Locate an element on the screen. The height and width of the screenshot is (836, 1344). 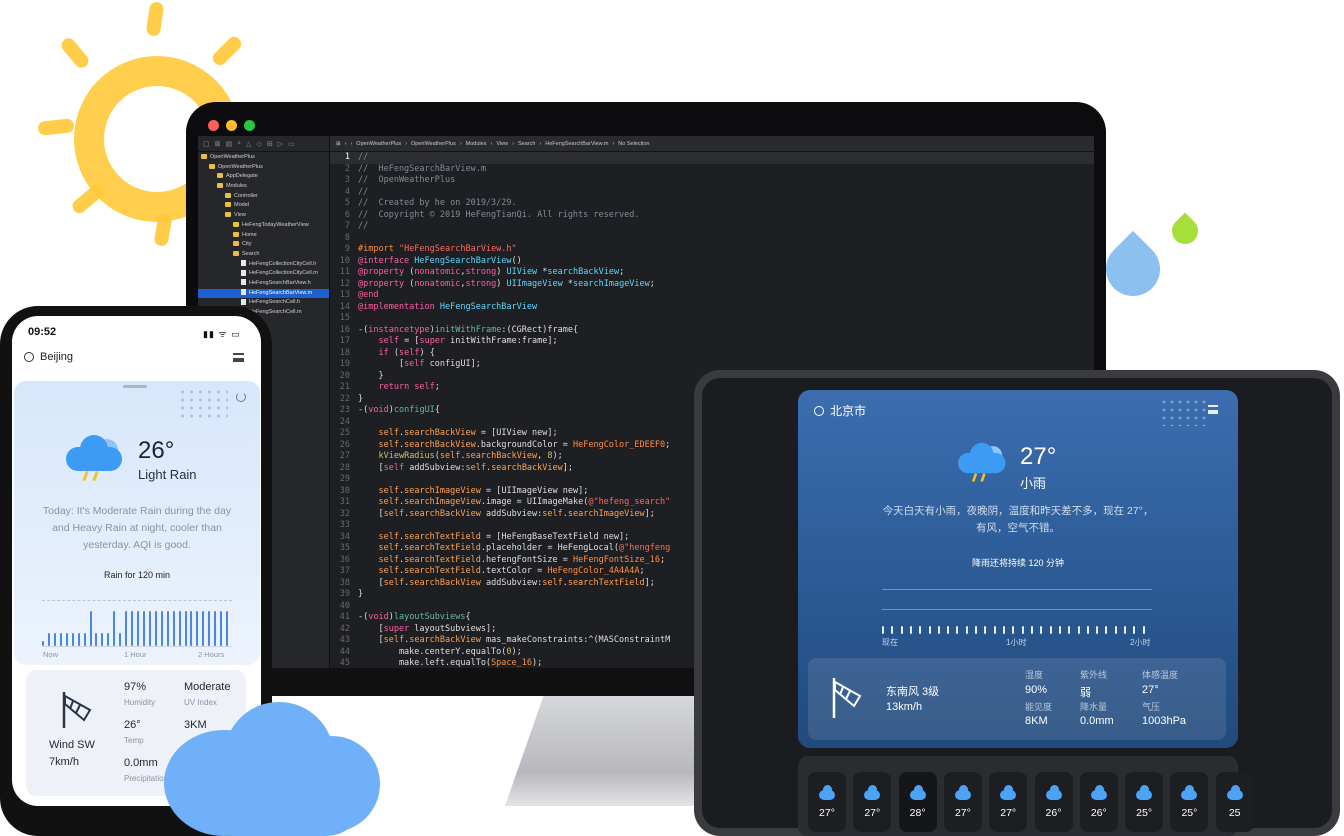
city-name: Beijing is located at coordinates (56, 357).